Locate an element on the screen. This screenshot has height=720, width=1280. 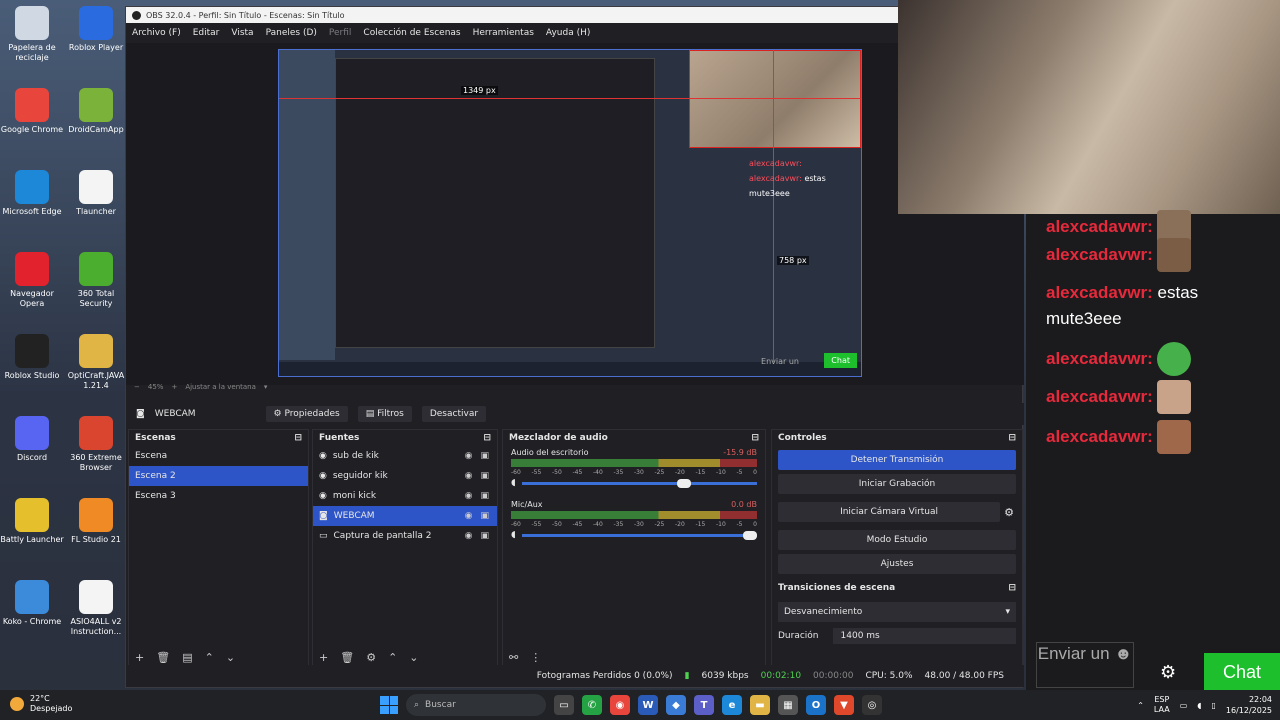
outlook-icon: O is located at coordinates (816, 705).